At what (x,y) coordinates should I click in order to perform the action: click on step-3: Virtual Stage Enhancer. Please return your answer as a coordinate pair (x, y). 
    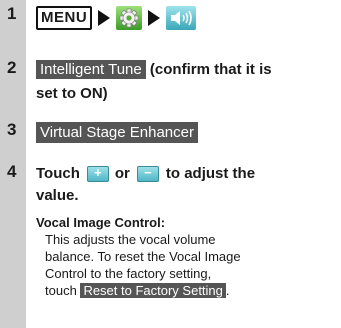
    Looking at the image, I should click on (117, 132).